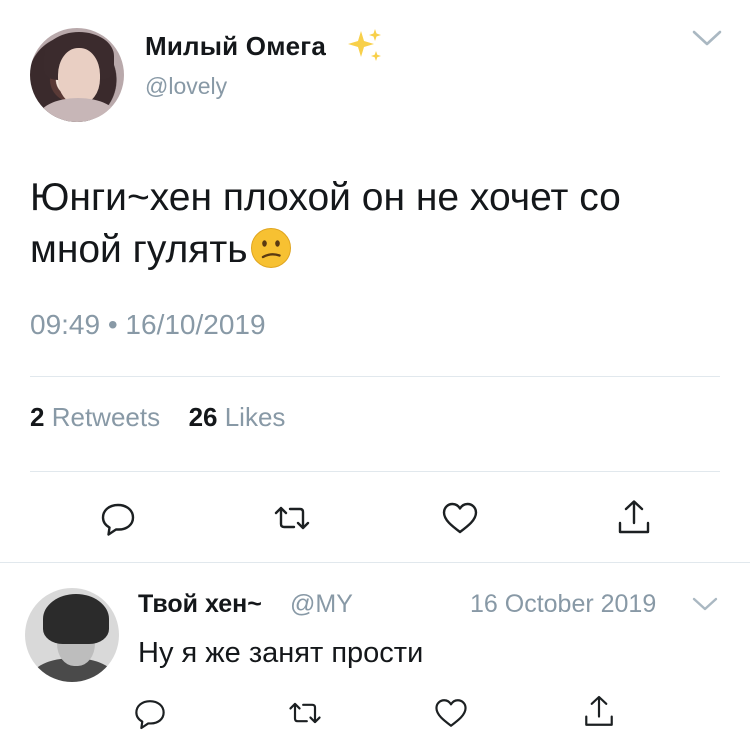 This screenshot has width=750, height=754. I want to click on tweet-stats: 2 Retweets 26 Likes, so click(157, 417).